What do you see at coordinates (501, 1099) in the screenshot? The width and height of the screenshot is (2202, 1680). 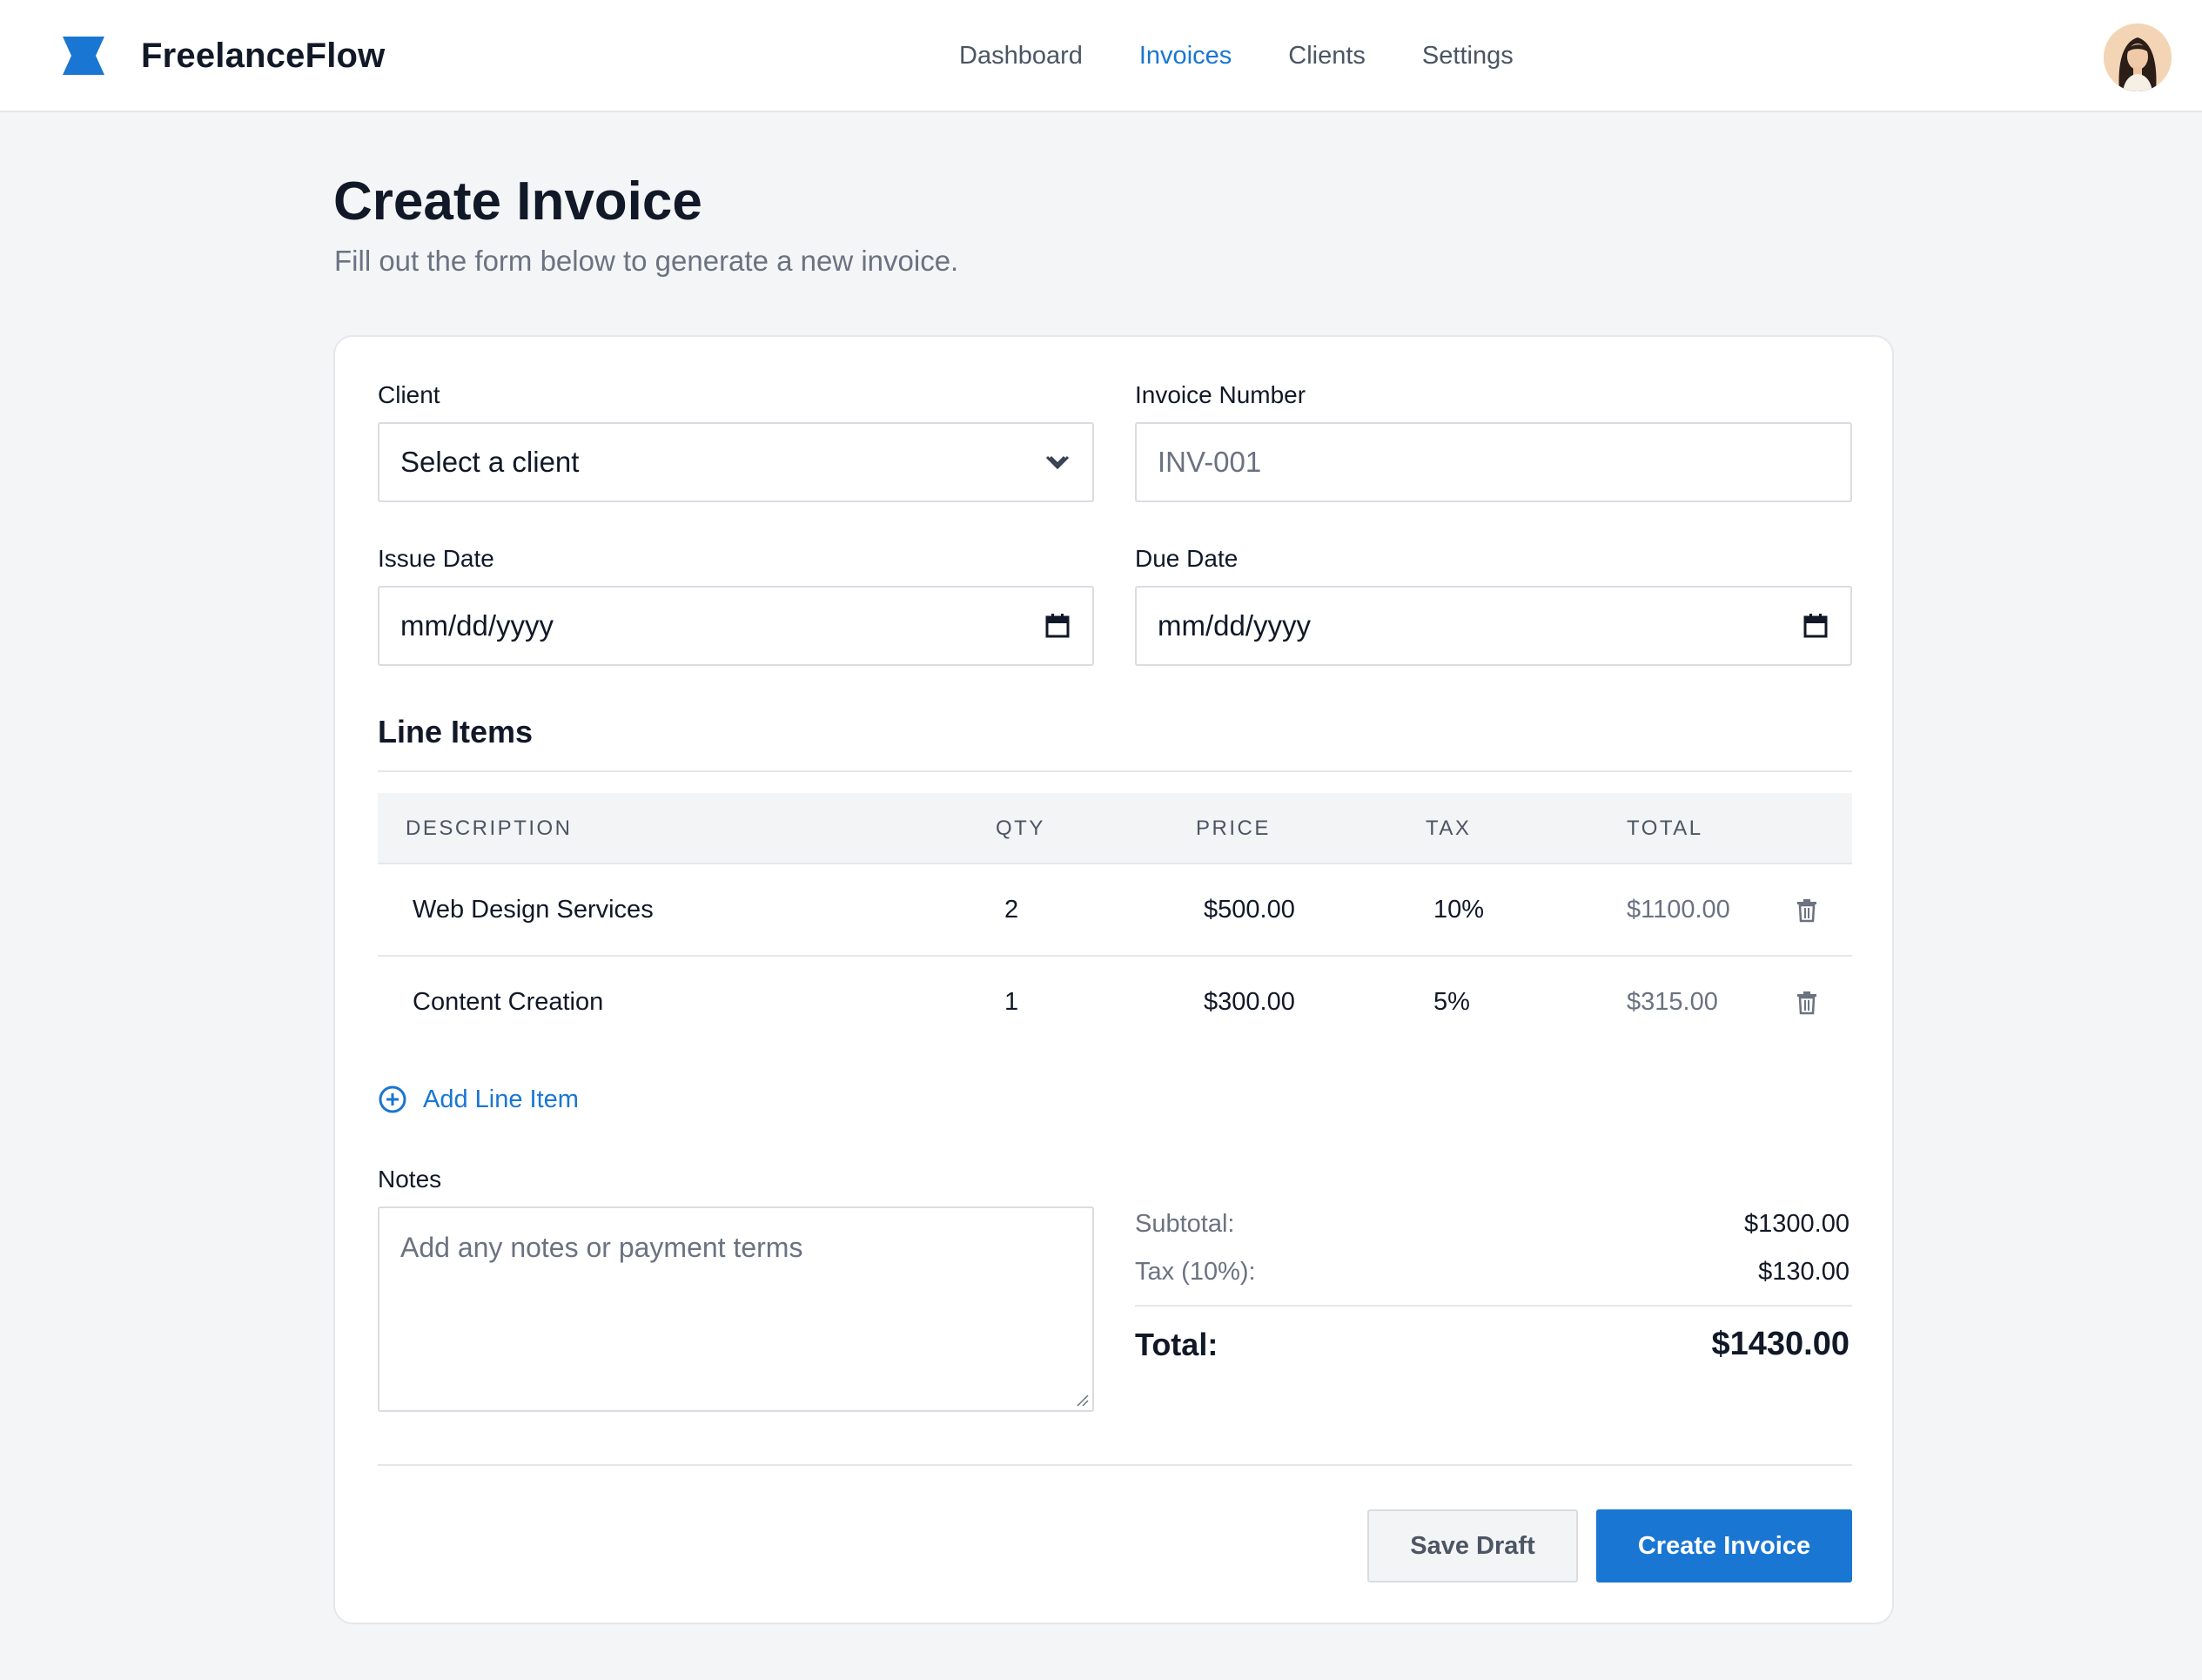 I see `add-line-item-label: Add Line Item` at bounding box center [501, 1099].